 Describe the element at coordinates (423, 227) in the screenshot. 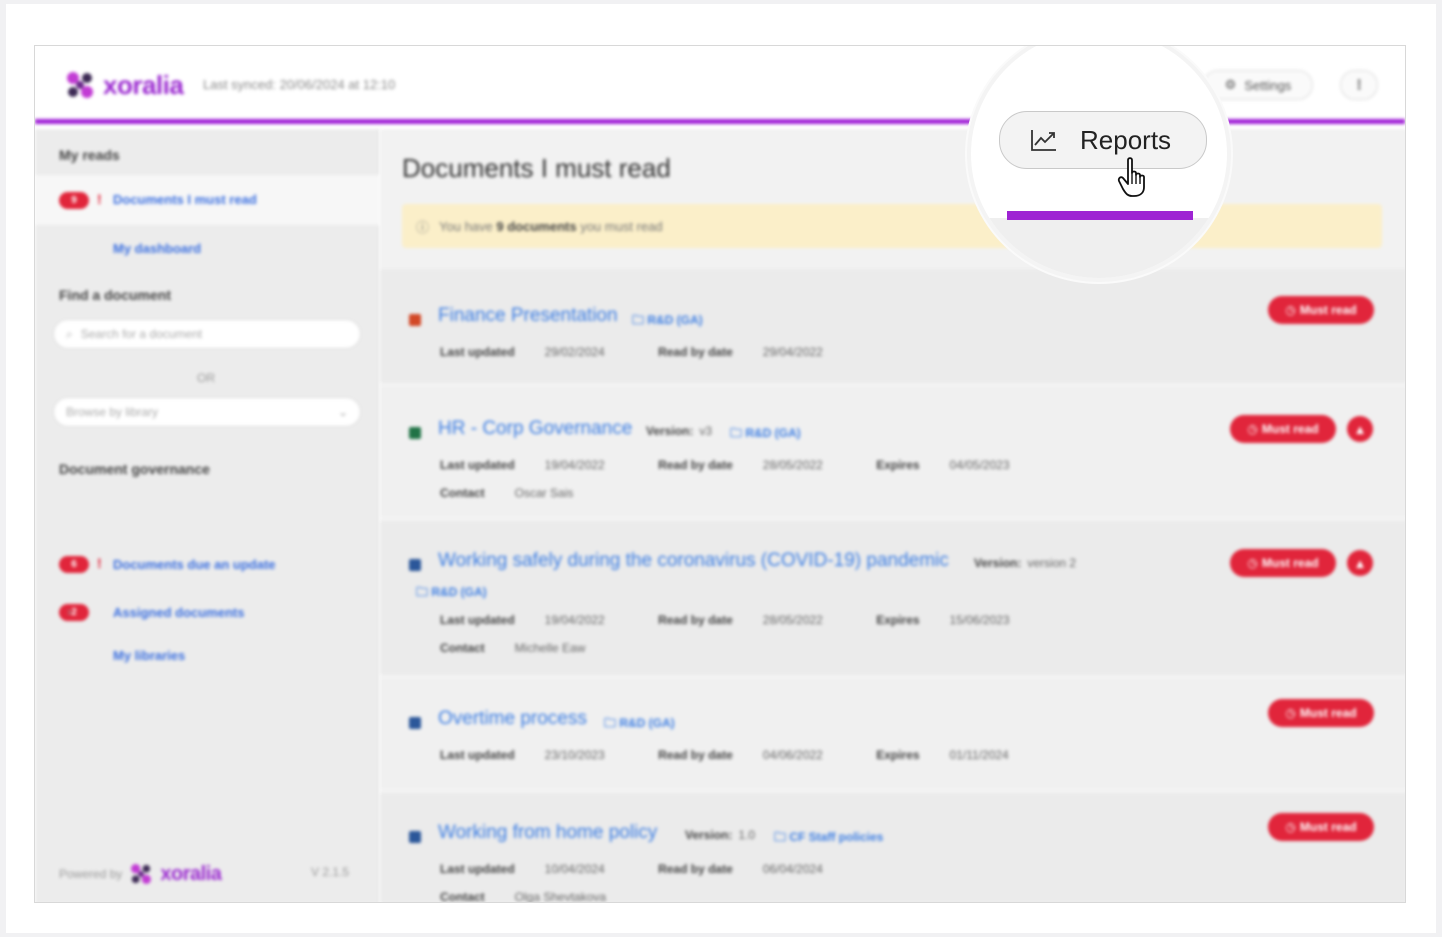

I see `info-icon: ⓘ` at that location.